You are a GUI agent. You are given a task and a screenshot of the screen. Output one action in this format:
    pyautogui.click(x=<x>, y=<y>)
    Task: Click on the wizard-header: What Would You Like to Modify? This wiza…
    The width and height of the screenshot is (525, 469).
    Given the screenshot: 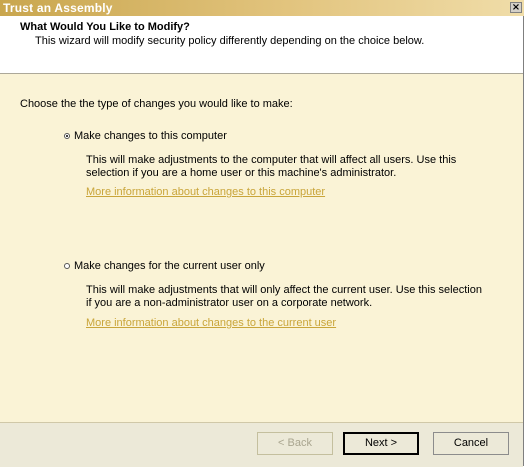 What is the action you would take?
    pyautogui.click(x=261, y=45)
    